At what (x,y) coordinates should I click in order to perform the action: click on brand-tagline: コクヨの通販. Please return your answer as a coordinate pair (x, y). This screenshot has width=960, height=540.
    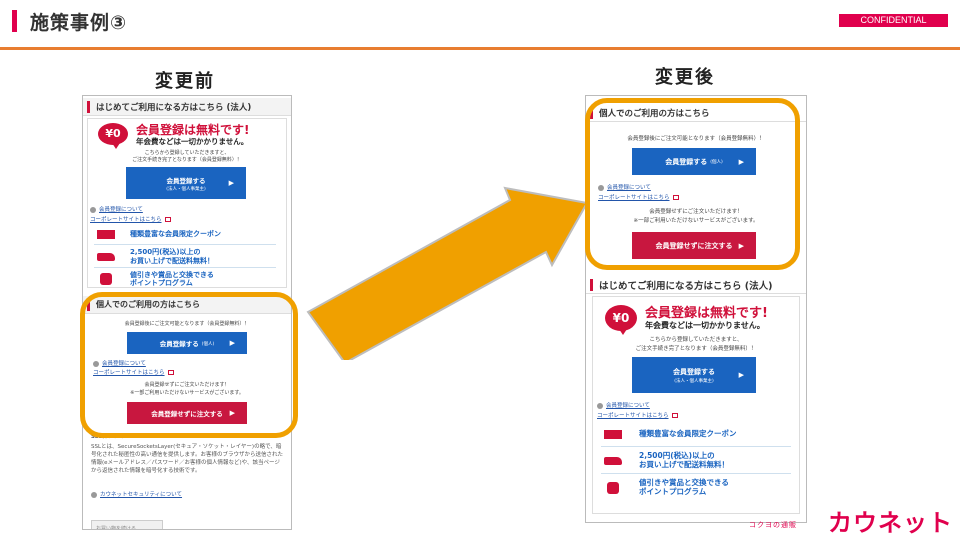
    Looking at the image, I should click on (773, 525).